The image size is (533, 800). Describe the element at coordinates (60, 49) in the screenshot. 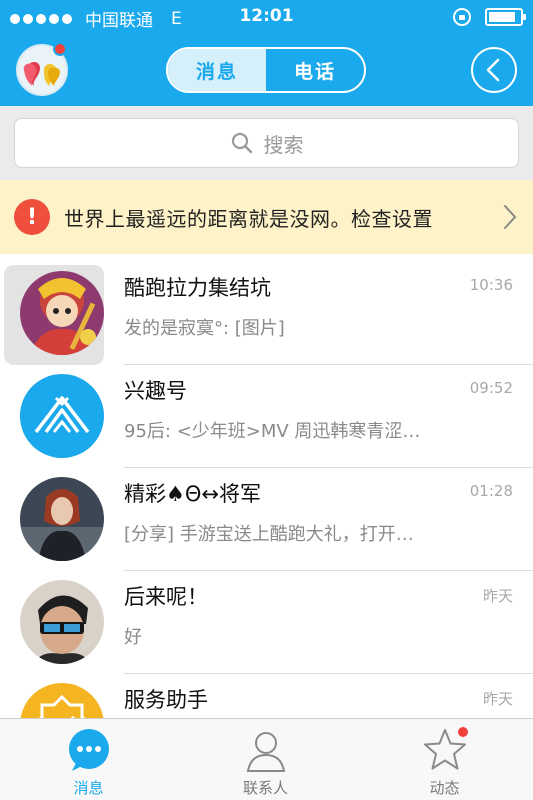

I see `my-avatar-badge` at that location.